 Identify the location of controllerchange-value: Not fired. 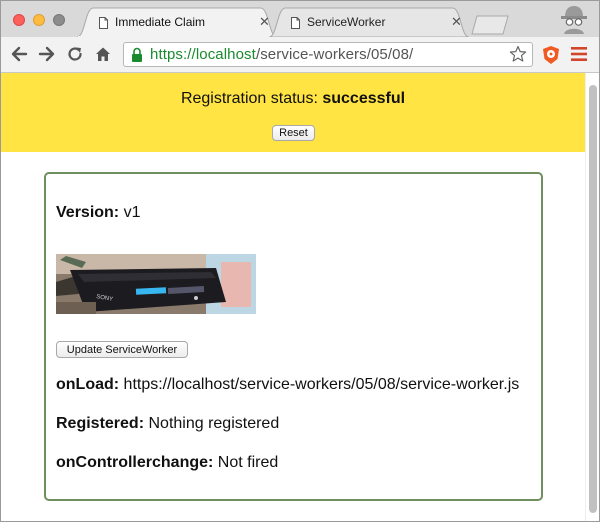
(248, 462).